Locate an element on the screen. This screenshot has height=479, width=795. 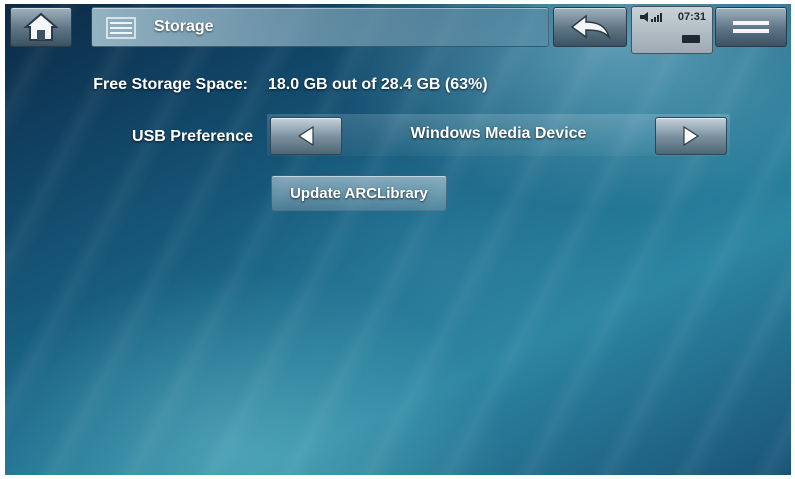
usb-next-button is located at coordinates (691, 136).